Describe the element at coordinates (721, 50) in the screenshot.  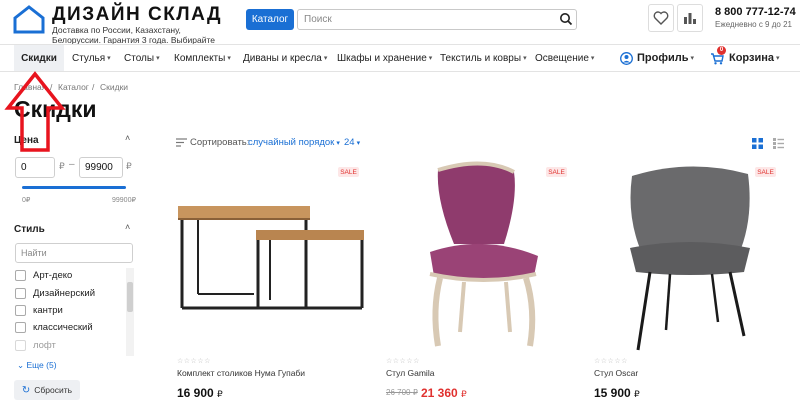
I see `cart-count-badge: 0` at that location.